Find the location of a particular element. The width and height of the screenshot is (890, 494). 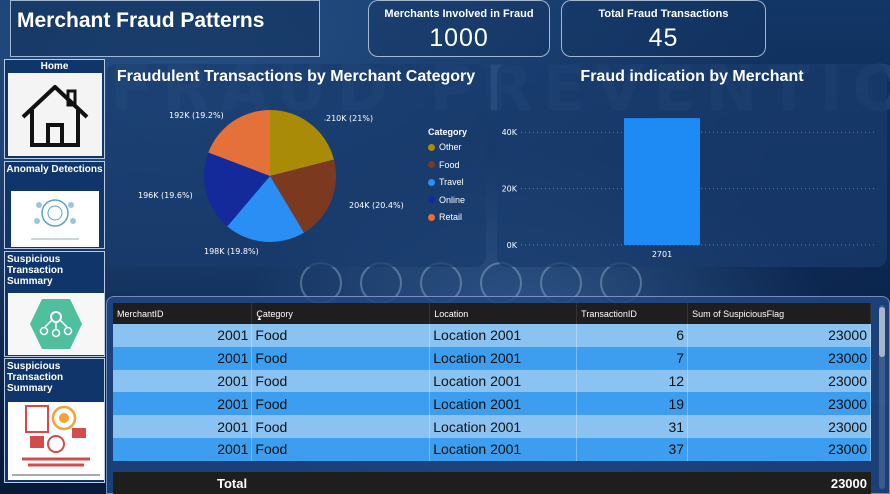

column-header-merchantid: MerchantID is located at coordinates (183, 313).